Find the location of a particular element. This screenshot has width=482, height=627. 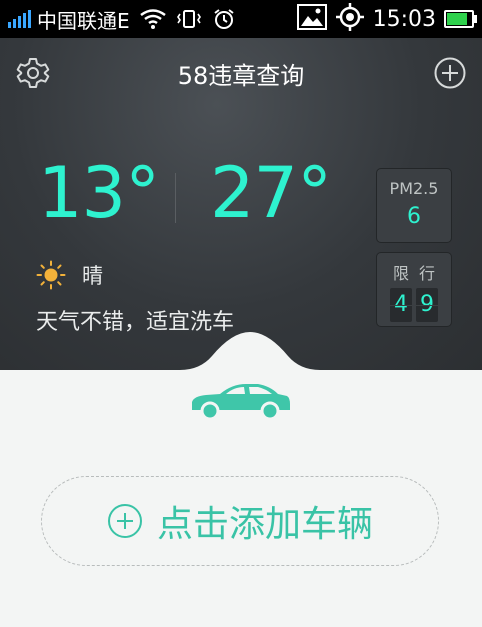

pm25-label: PM2.5 is located at coordinates (414, 188).